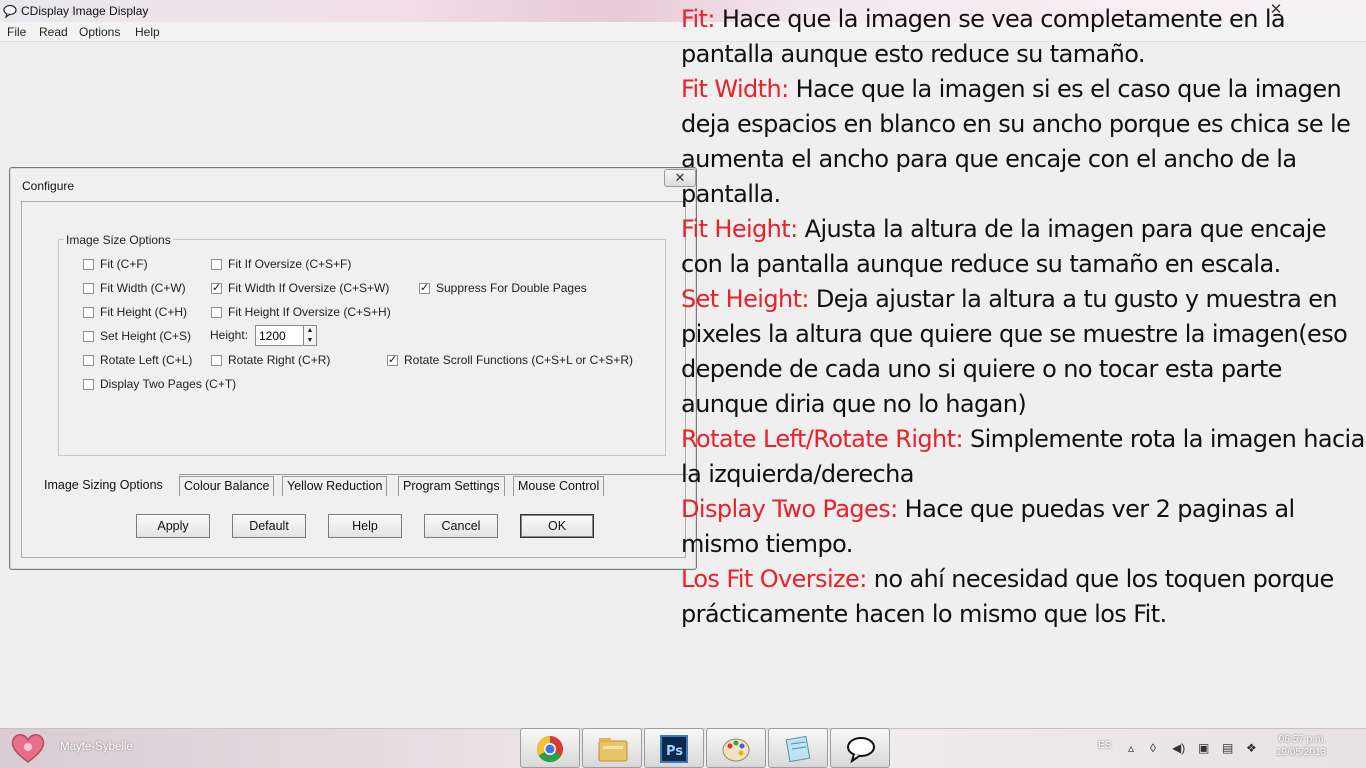  What do you see at coordinates (310, 330) in the screenshot?
I see `spin-up-icon: ▲` at bounding box center [310, 330].